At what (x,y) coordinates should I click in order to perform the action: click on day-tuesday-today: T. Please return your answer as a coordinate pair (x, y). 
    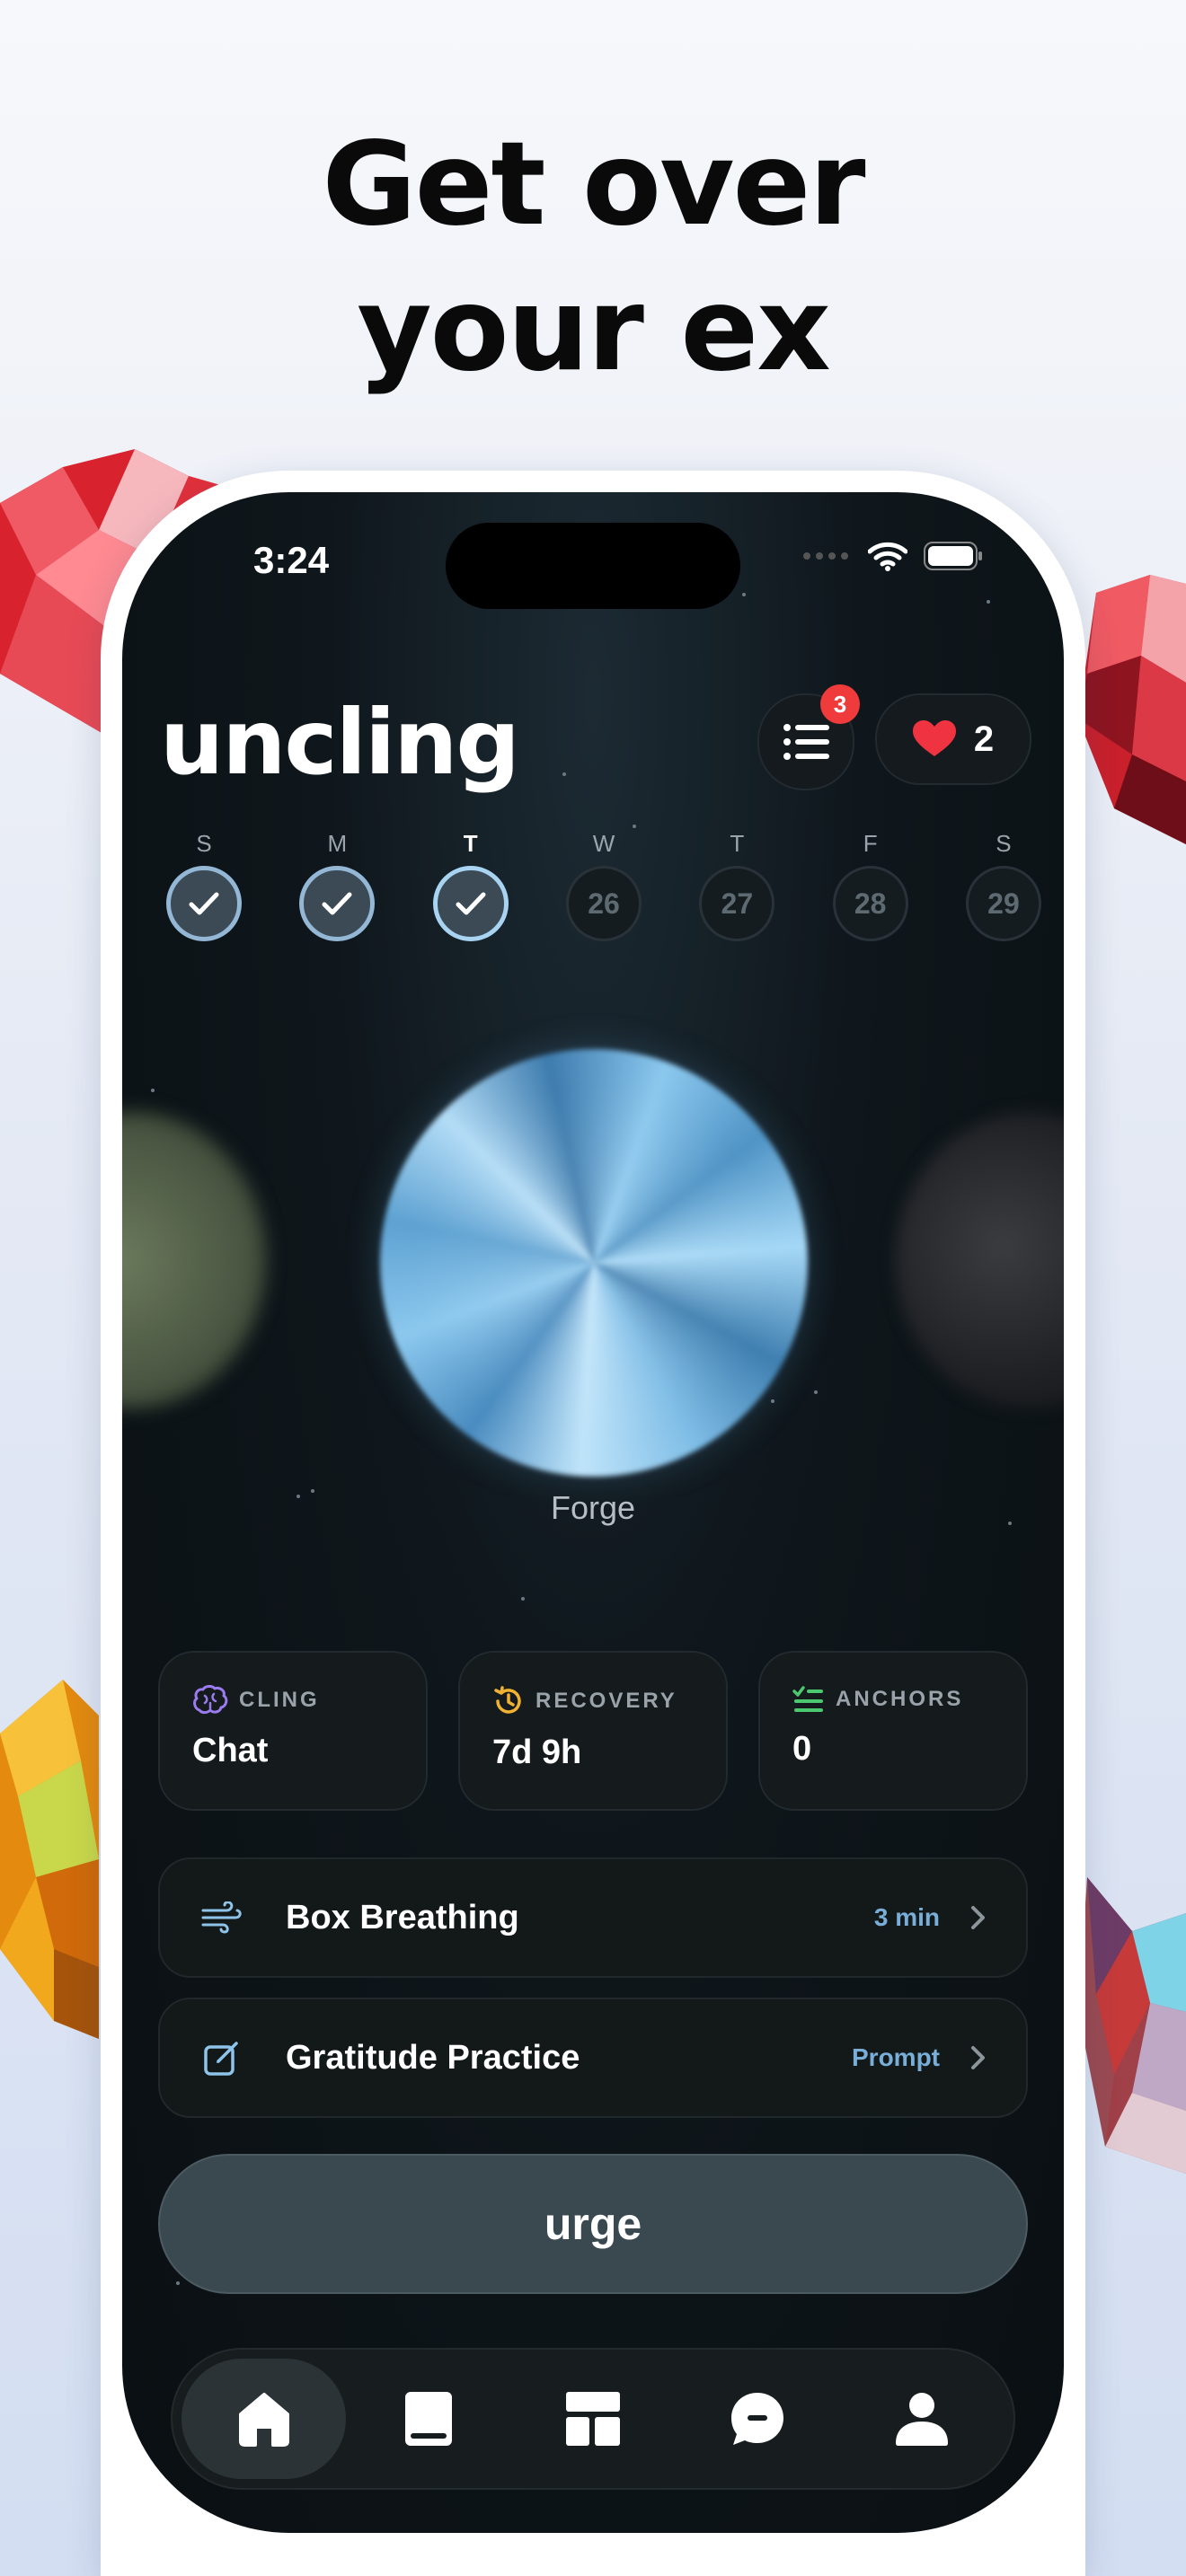
    Looking at the image, I should click on (470, 885).